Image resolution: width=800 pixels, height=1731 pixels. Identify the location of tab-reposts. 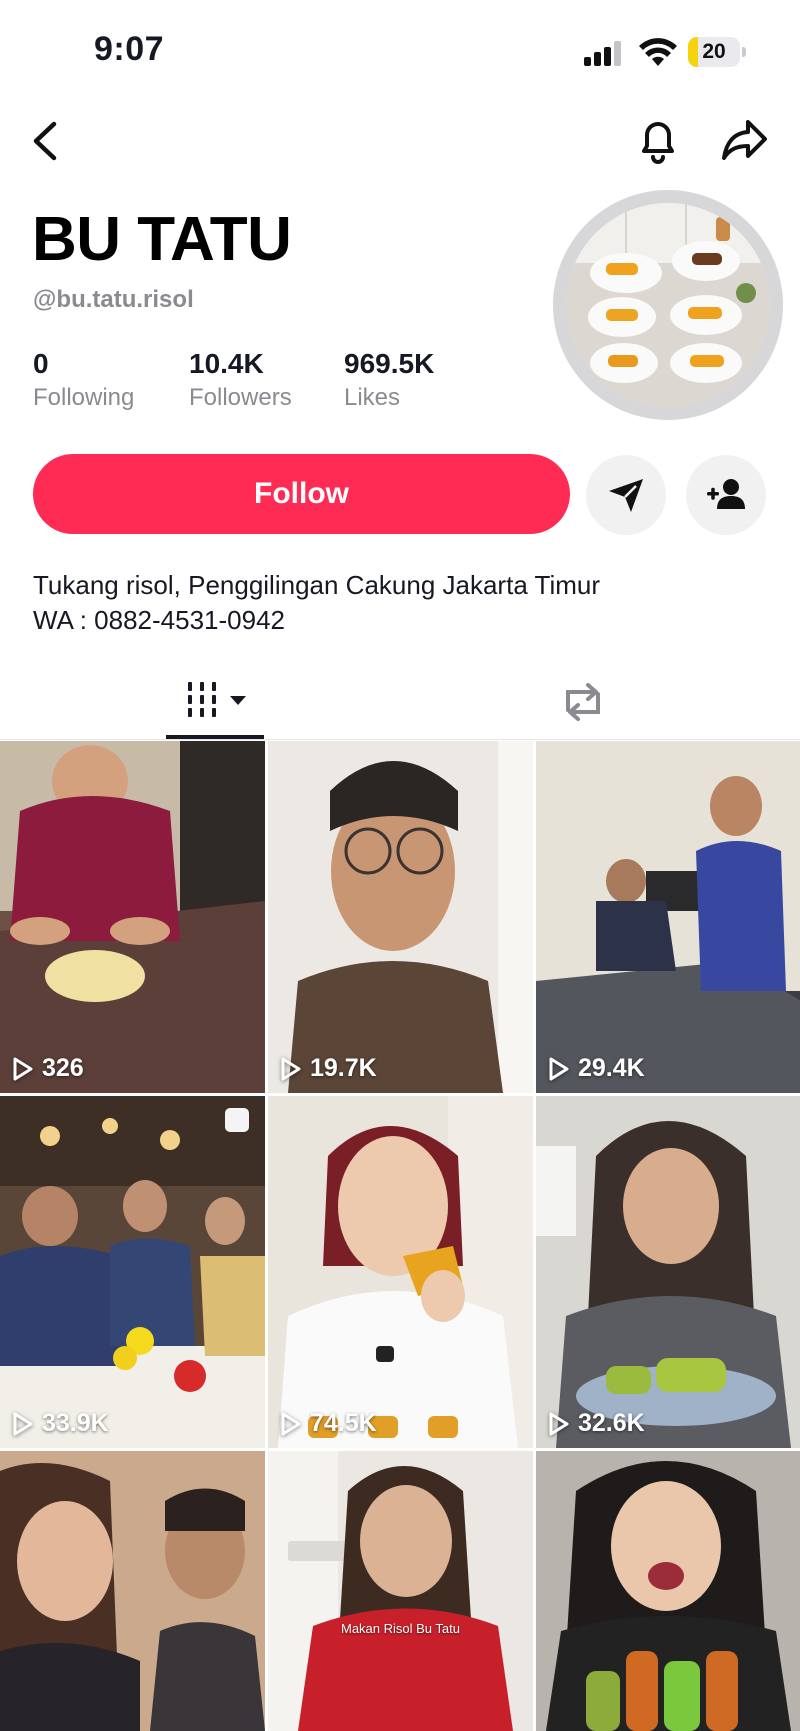
(583, 707).